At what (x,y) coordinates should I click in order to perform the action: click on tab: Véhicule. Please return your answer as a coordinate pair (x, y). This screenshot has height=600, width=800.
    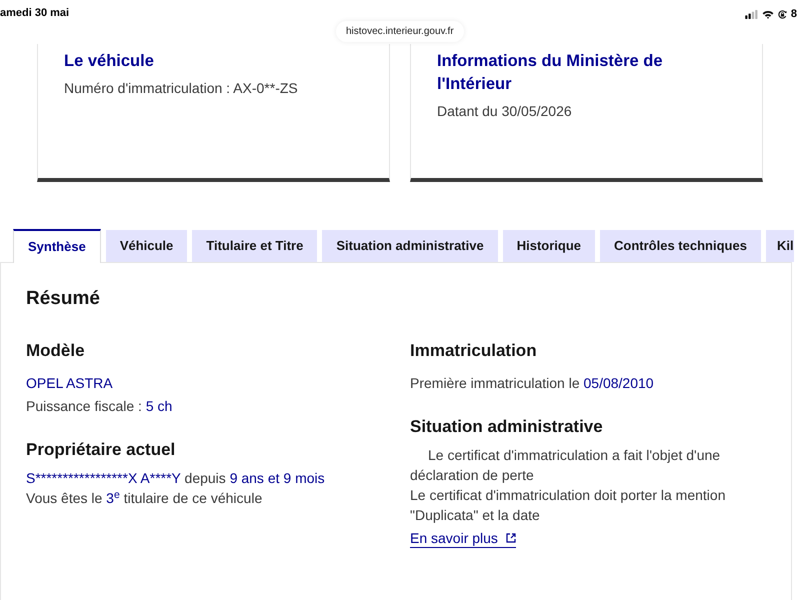
    Looking at the image, I should click on (147, 246).